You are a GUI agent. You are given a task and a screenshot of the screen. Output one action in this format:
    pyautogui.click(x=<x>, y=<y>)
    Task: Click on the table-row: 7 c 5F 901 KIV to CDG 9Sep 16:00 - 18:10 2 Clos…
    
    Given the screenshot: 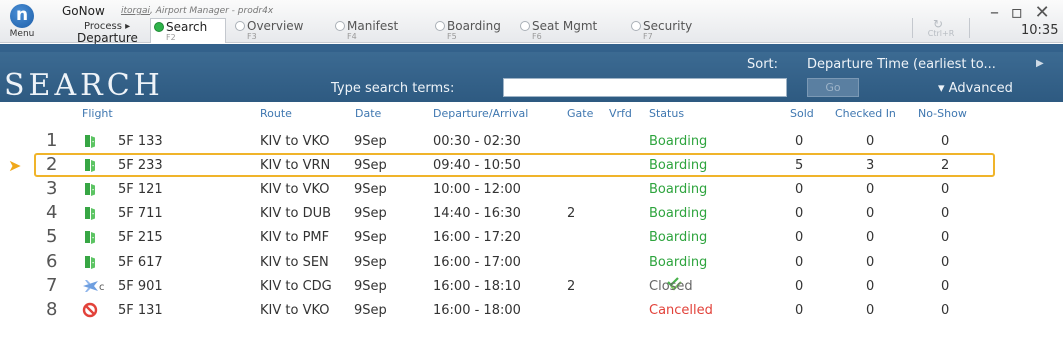 What is the action you would take?
    pyautogui.click(x=531, y=286)
    